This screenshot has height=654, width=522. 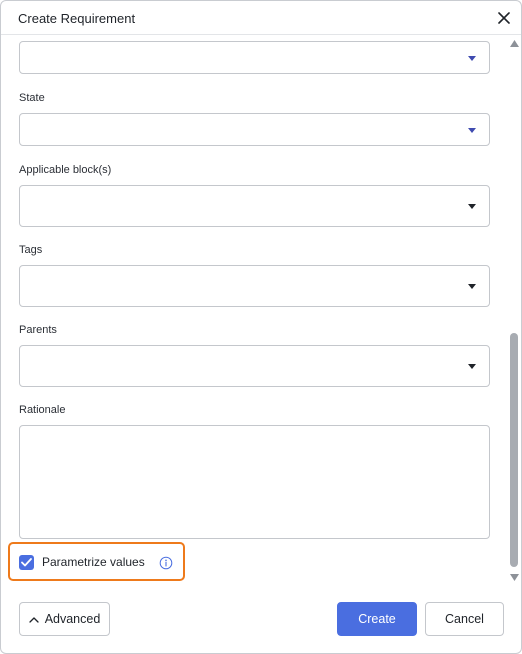 What do you see at coordinates (254, 206) in the screenshot?
I see `applicable-blocks-select` at bounding box center [254, 206].